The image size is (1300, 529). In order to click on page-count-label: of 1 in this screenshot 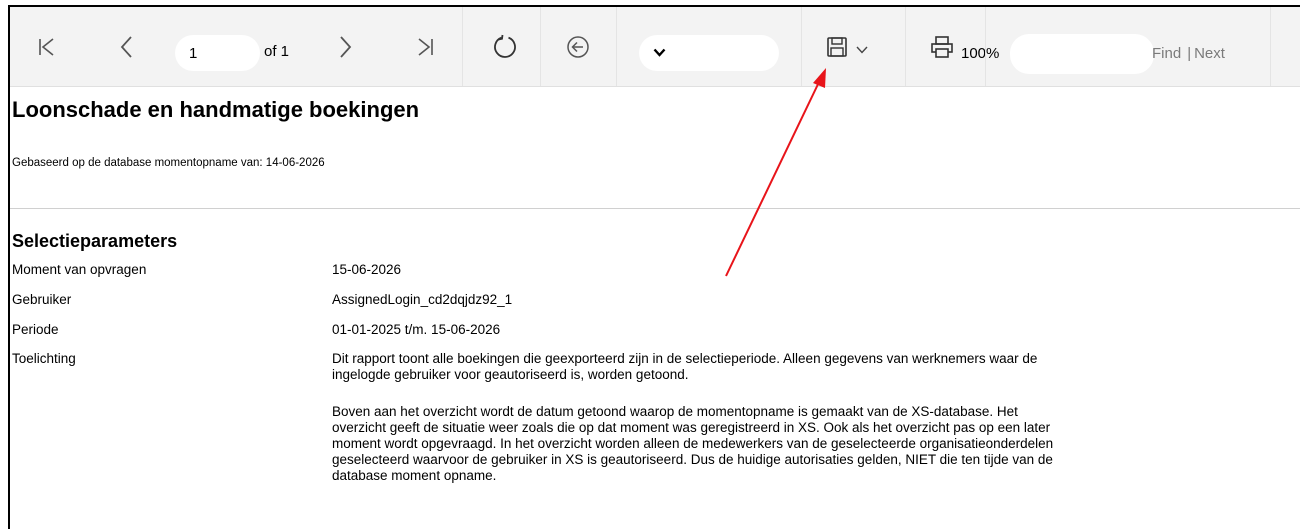, I will do `click(277, 51)`.